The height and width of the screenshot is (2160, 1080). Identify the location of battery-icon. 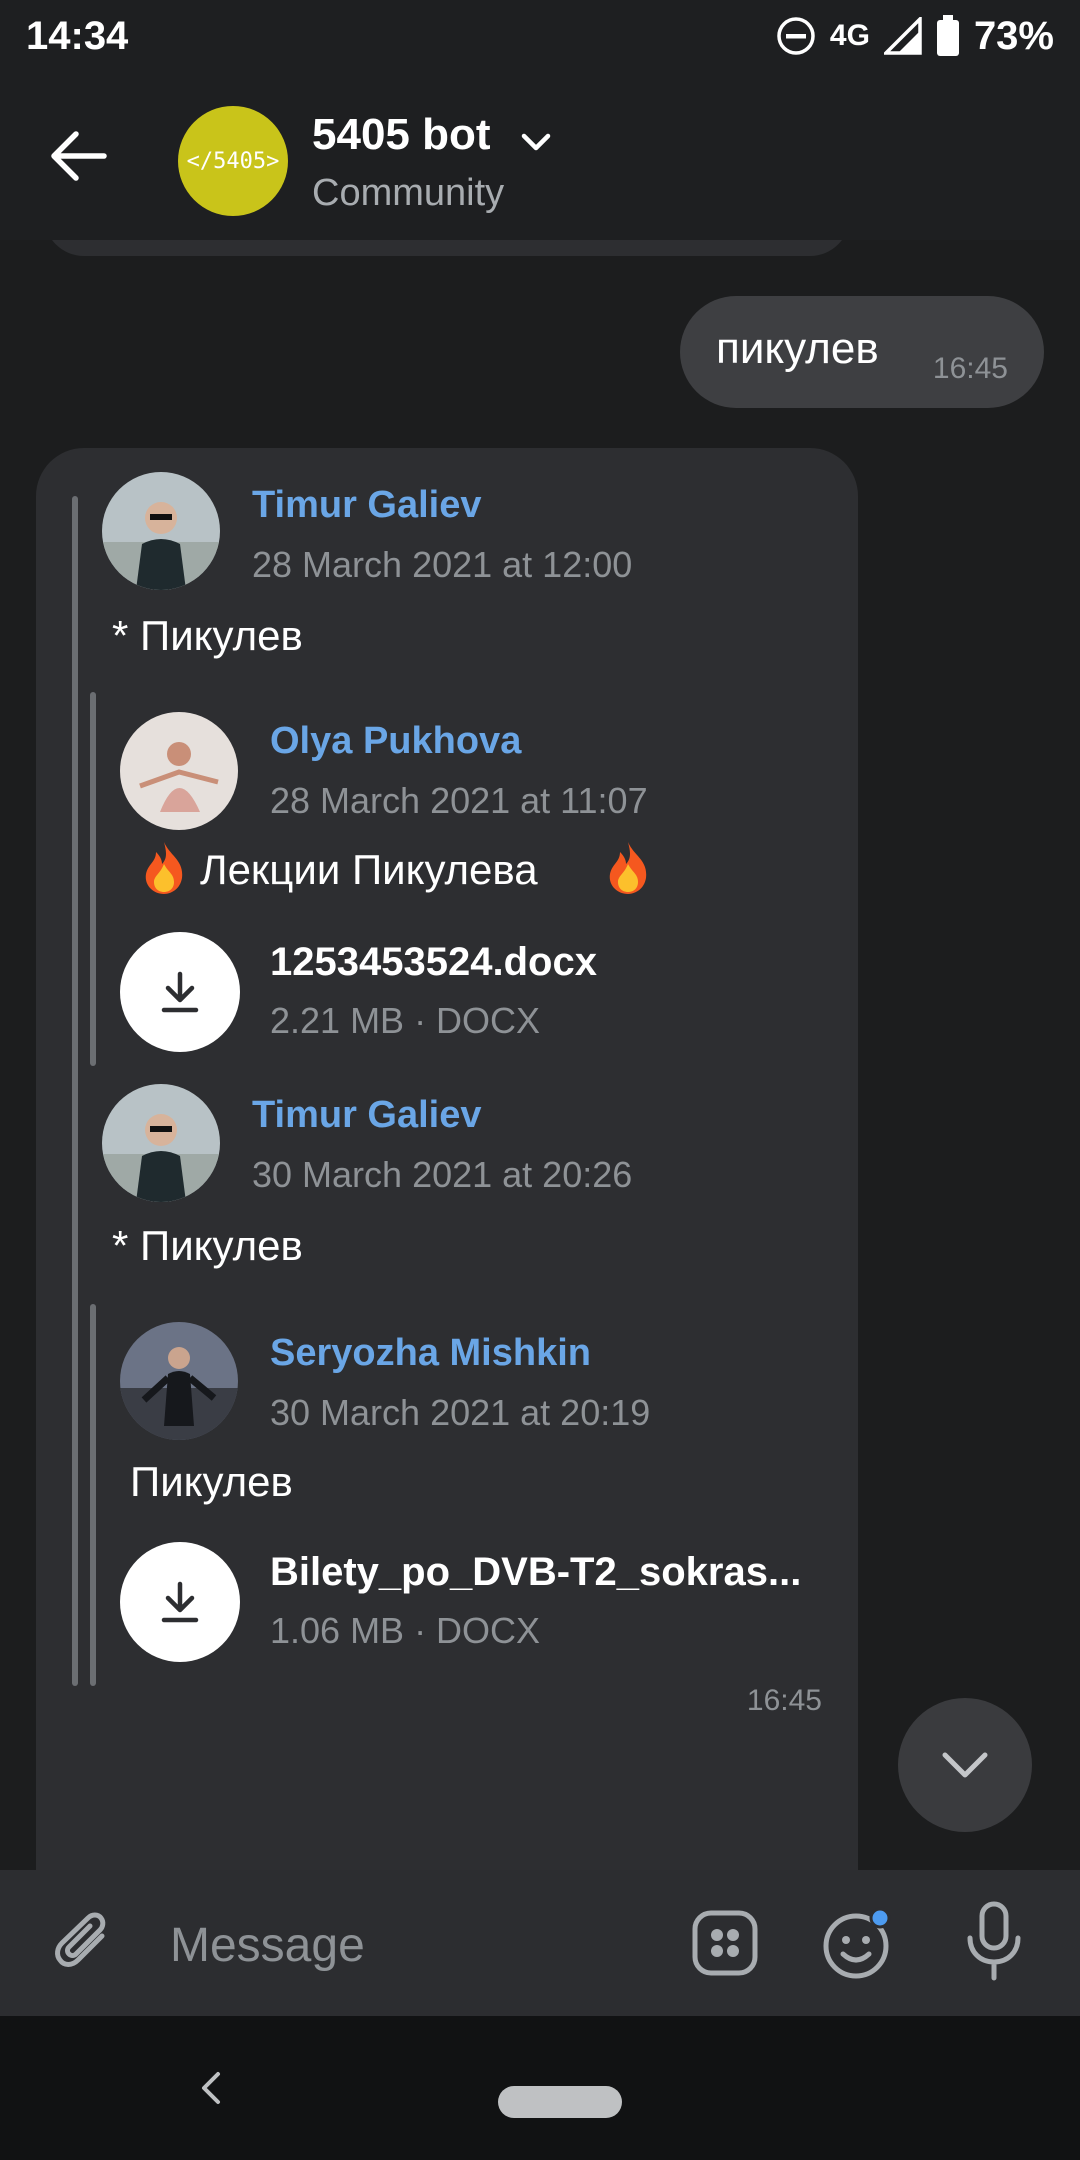
(947, 35).